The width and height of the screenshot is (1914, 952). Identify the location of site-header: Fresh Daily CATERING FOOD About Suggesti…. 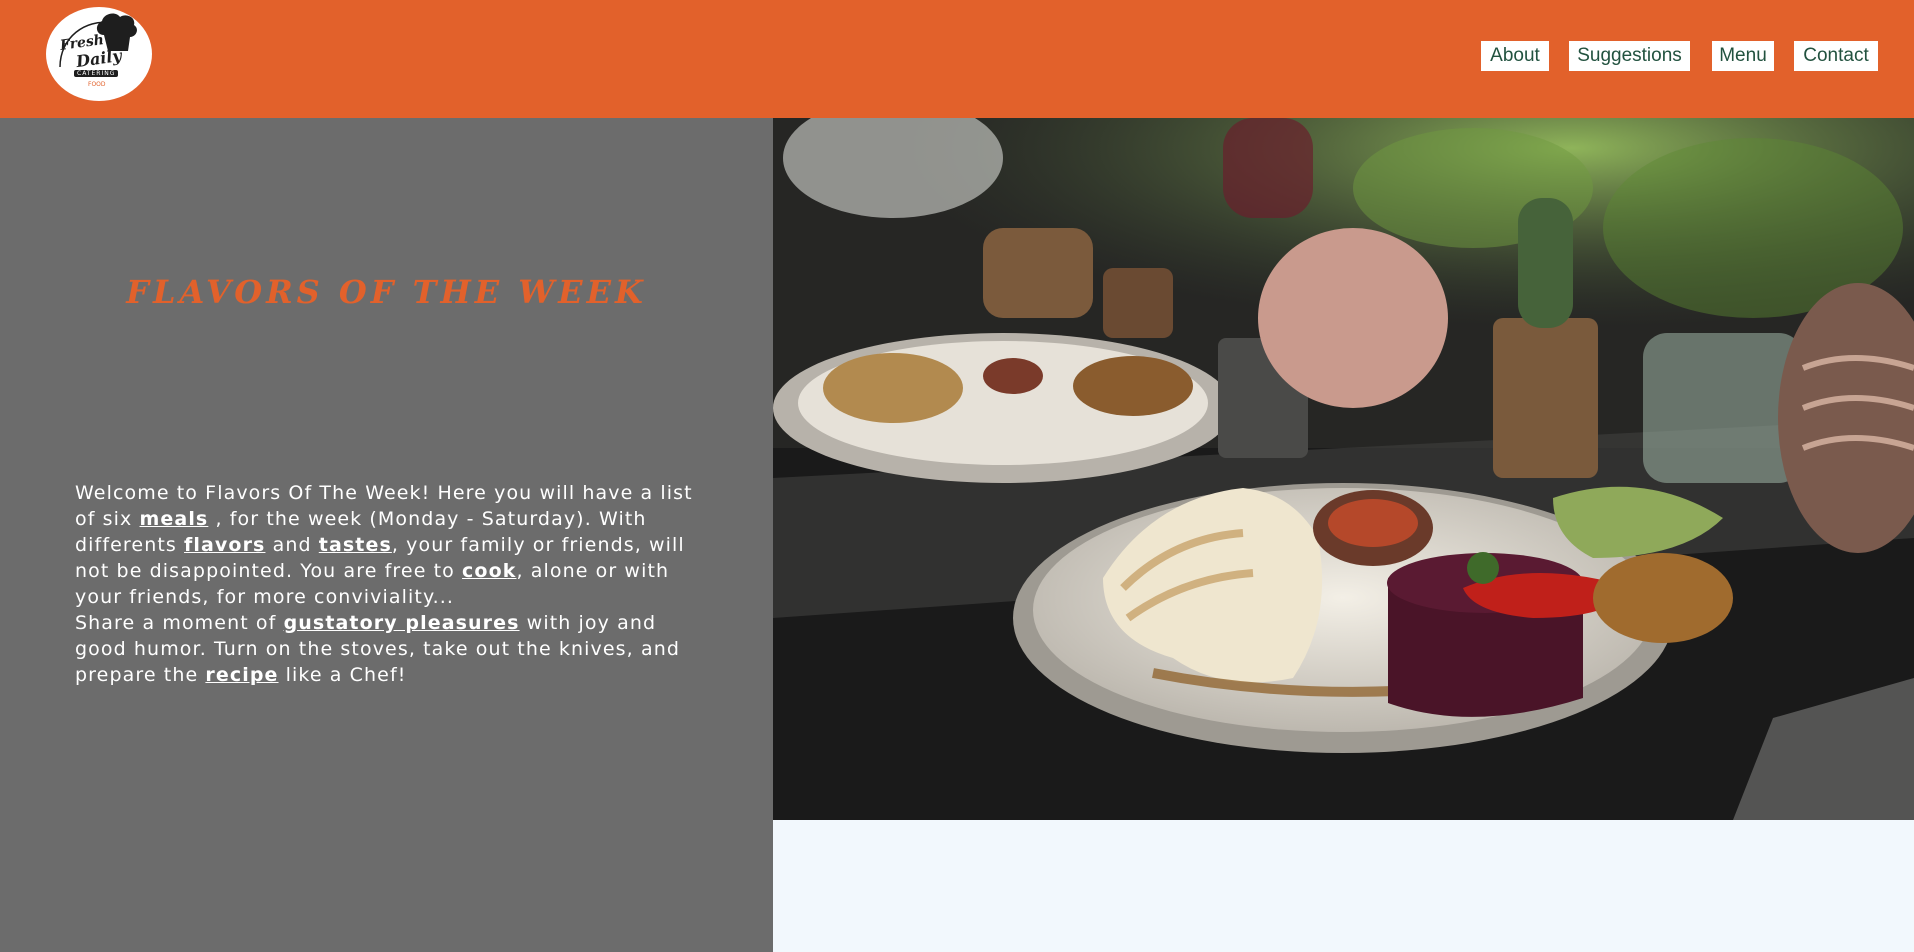
(957, 59).